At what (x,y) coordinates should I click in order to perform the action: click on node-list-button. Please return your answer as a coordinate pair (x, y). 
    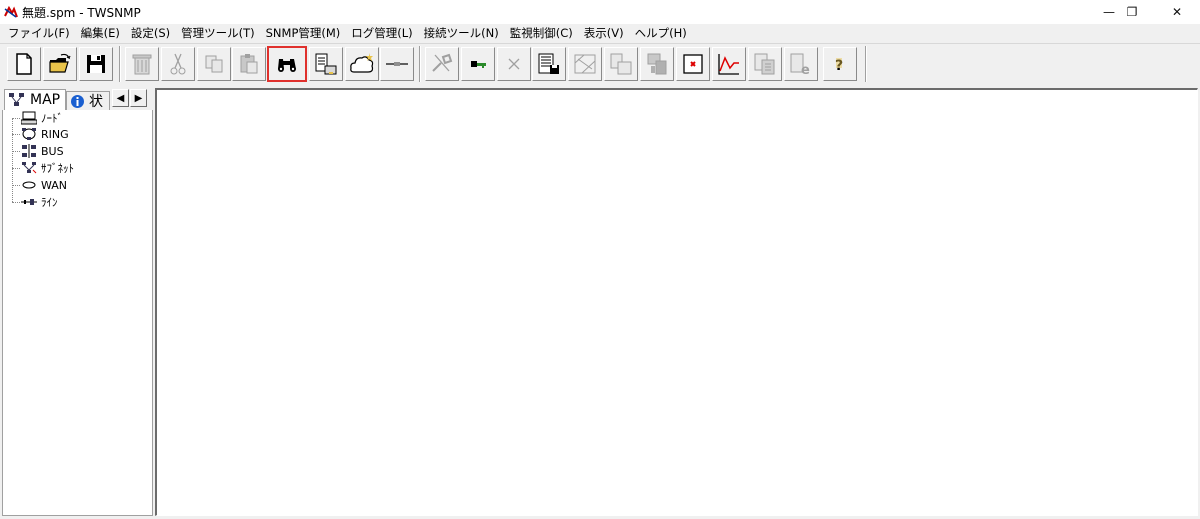
    Looking at the image, I should click on (326, 64).